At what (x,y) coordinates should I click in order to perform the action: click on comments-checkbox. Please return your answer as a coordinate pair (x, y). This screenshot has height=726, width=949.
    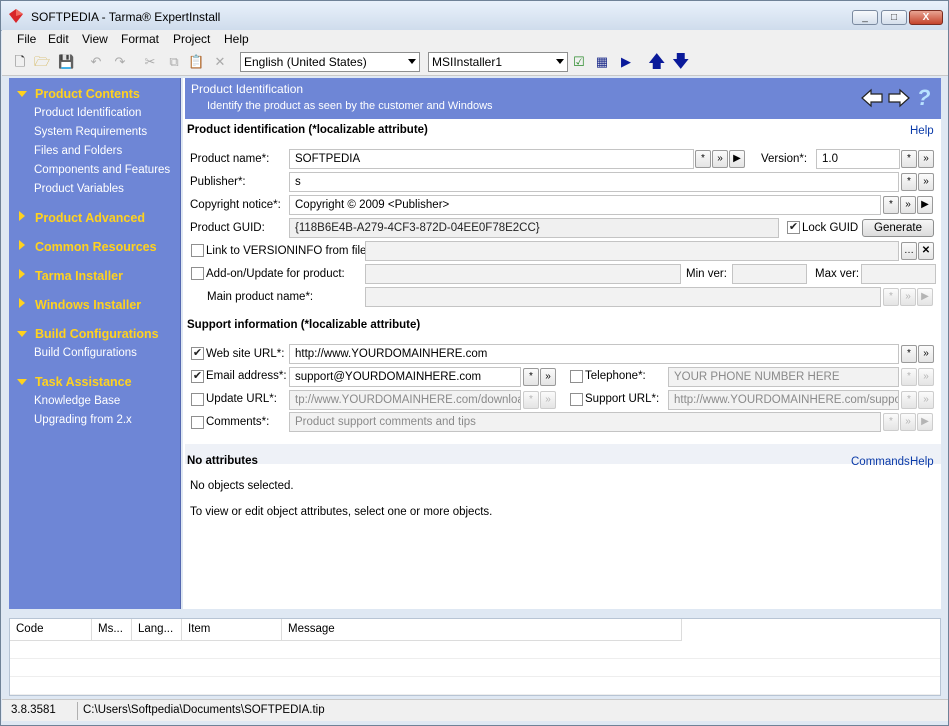
    Looking at the image, I should click on (197, 422).